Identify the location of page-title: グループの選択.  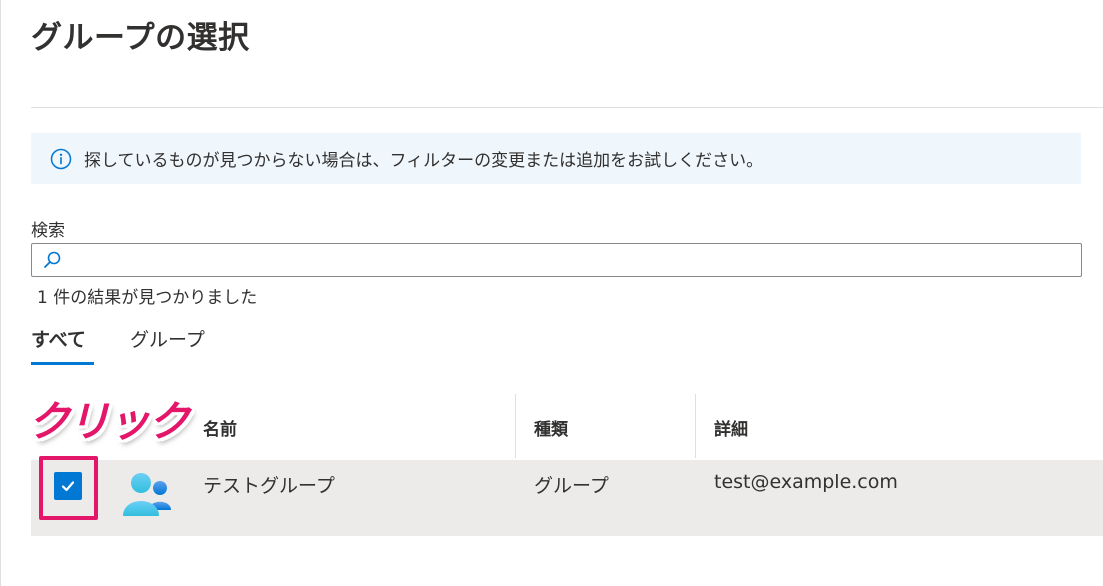
(140, 38).